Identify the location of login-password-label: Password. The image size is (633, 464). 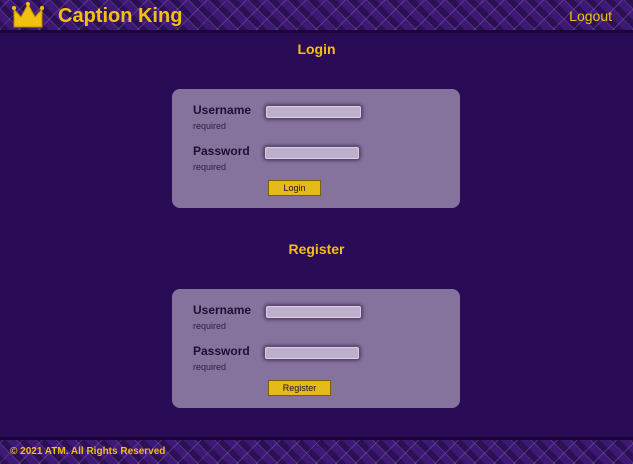
(221, 151).